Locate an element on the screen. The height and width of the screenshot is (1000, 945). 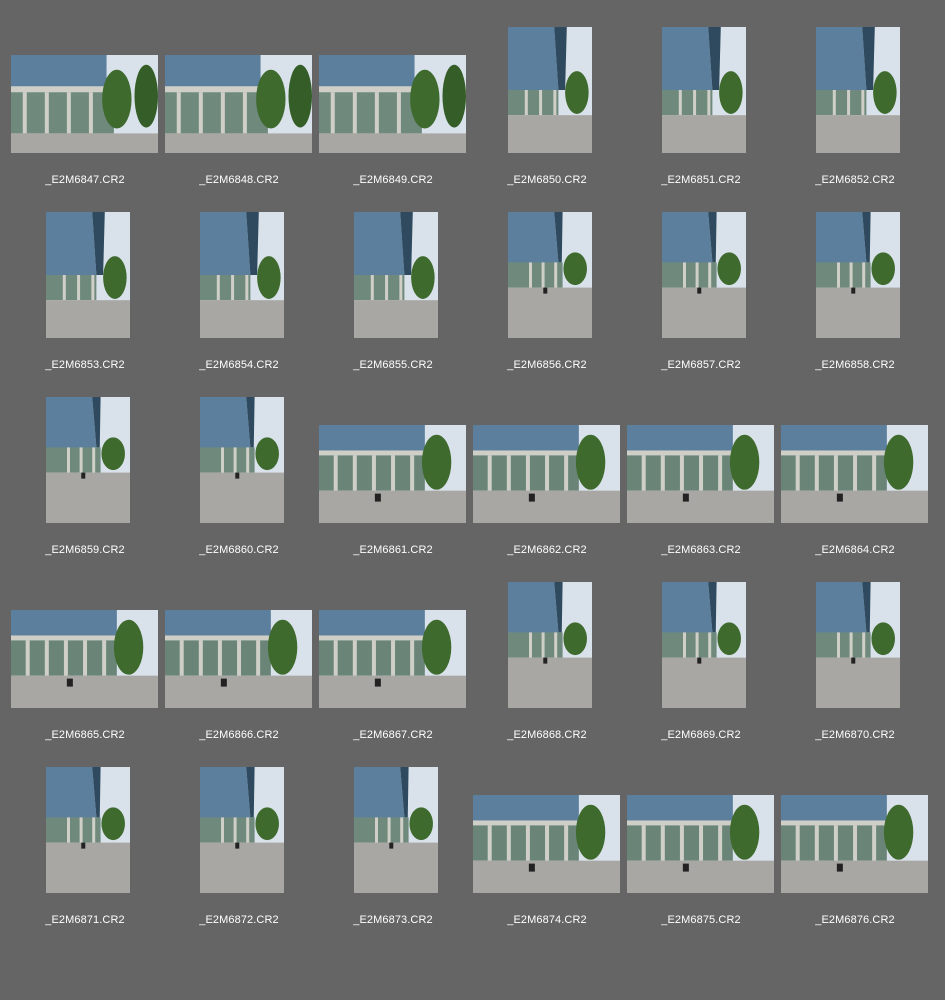
thumbnail-cell: _E2M6875.CR2 is located at coordinates (701, 859).